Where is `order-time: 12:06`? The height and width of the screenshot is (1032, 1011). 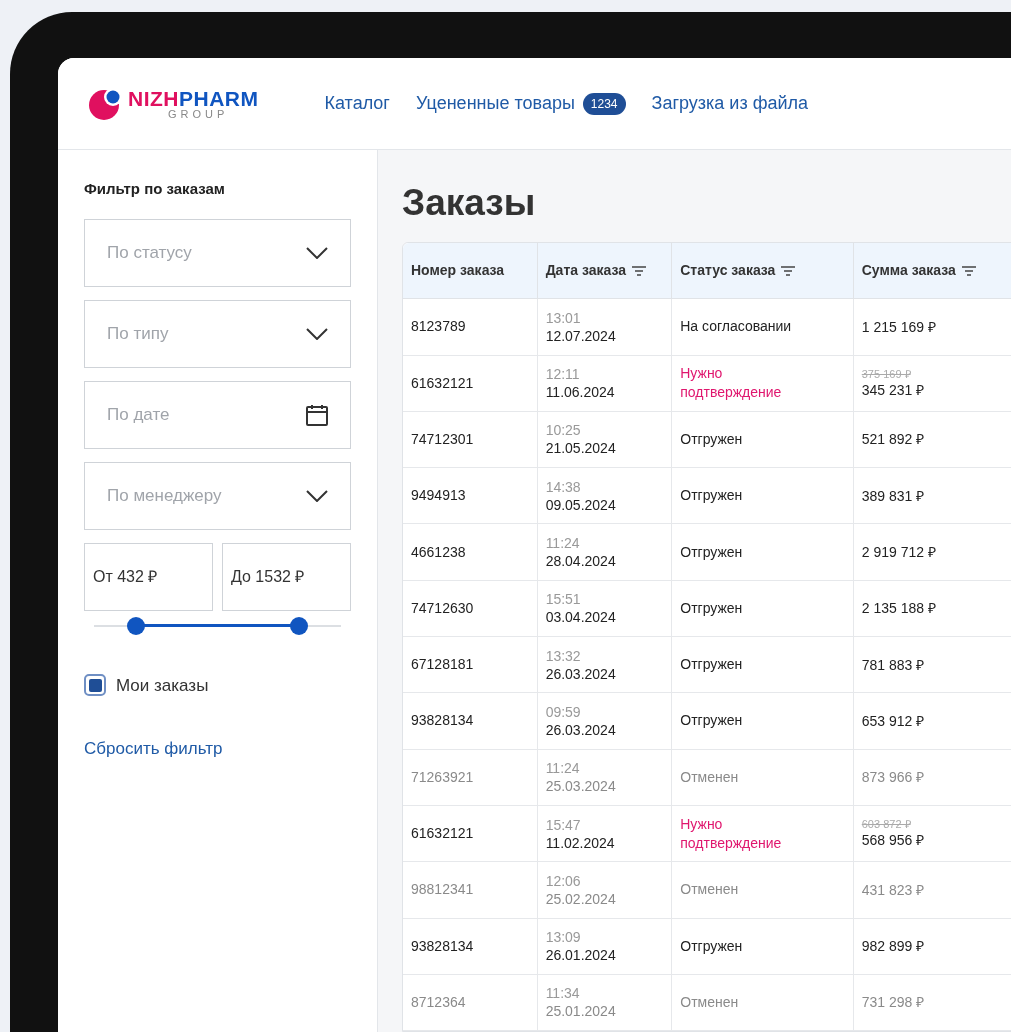
order-time: 12:06 is located at coordinates (563, 880).